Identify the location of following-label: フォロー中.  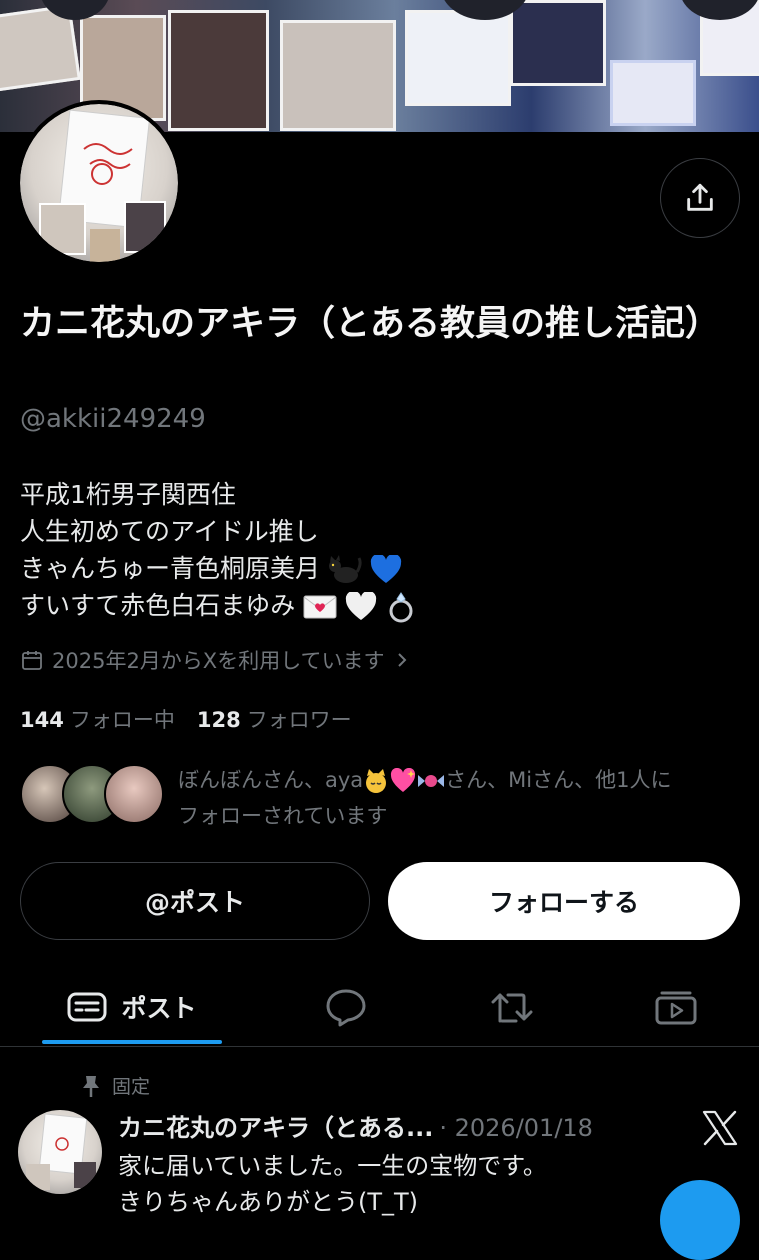
(122, 720).